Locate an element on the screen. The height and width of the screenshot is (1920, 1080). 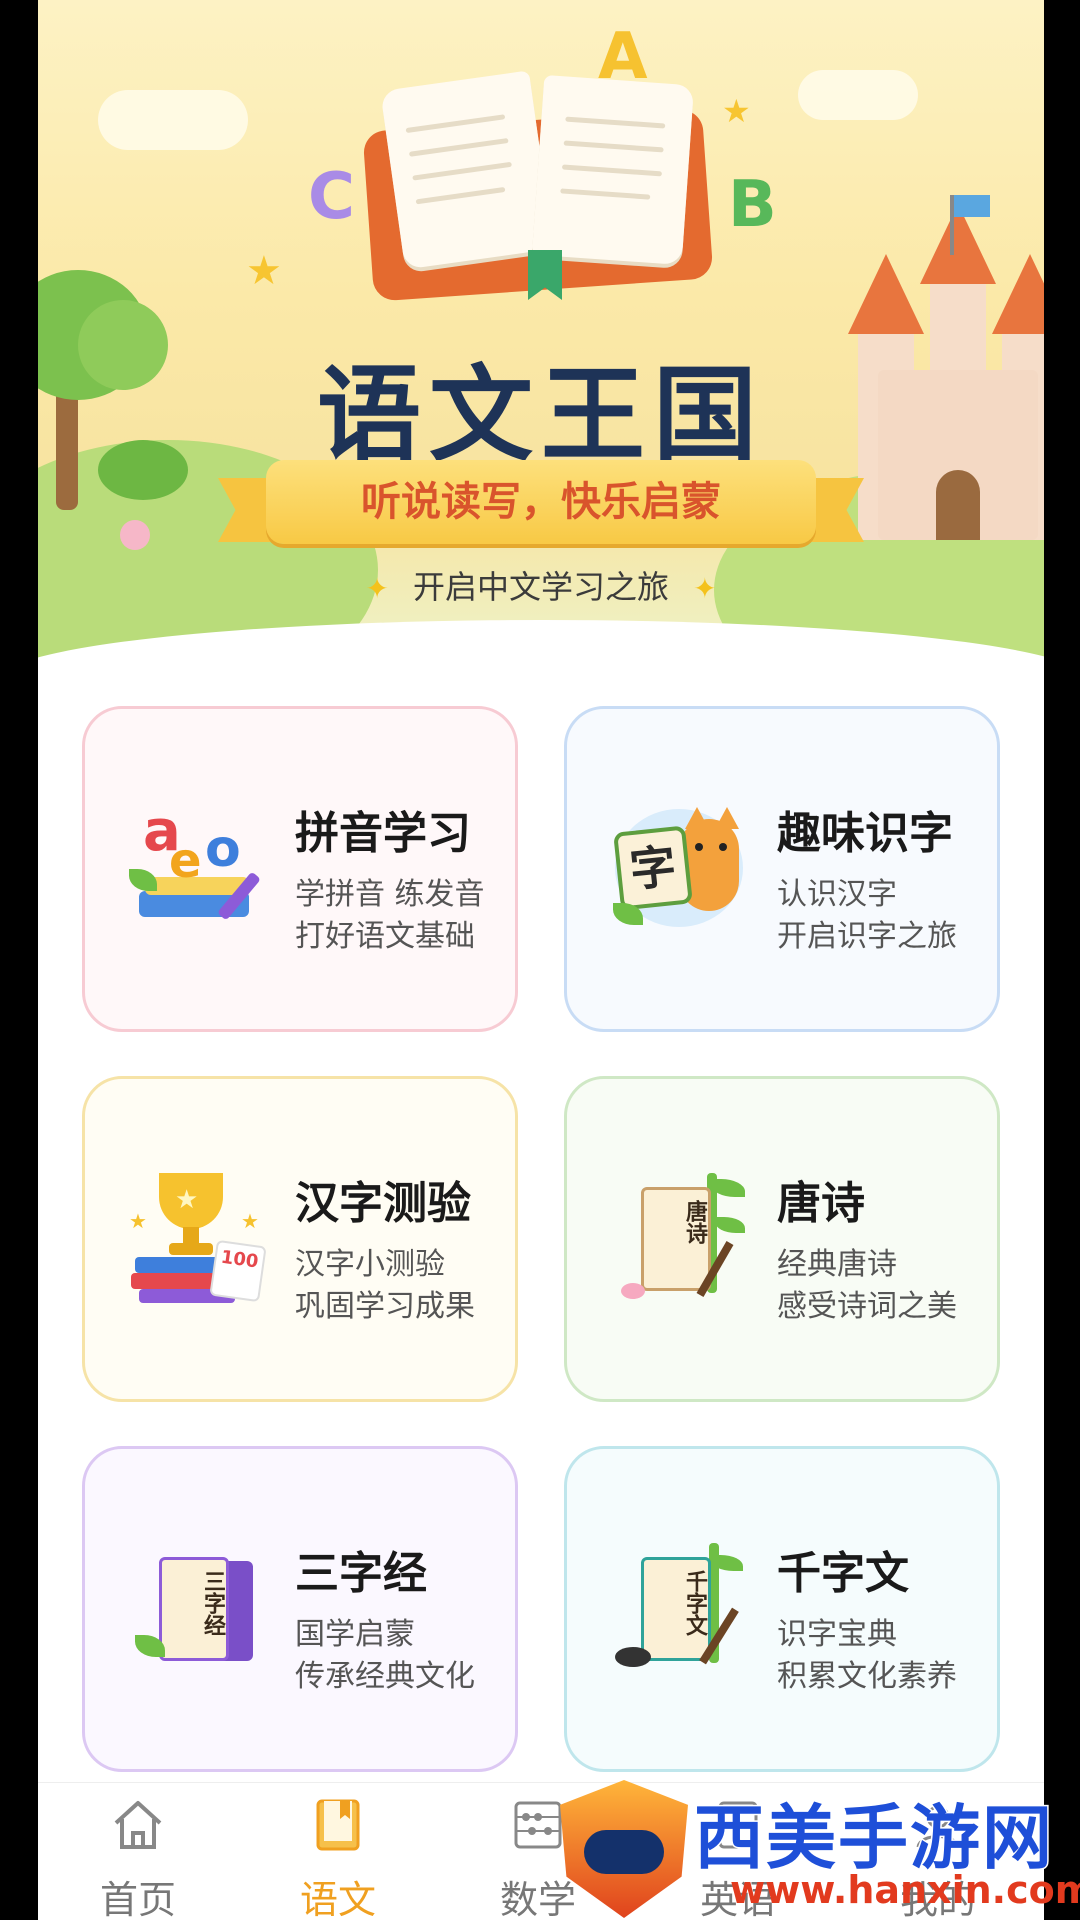
card-desc-line1: 识字宝典 is located at coordinates (837, 1634).